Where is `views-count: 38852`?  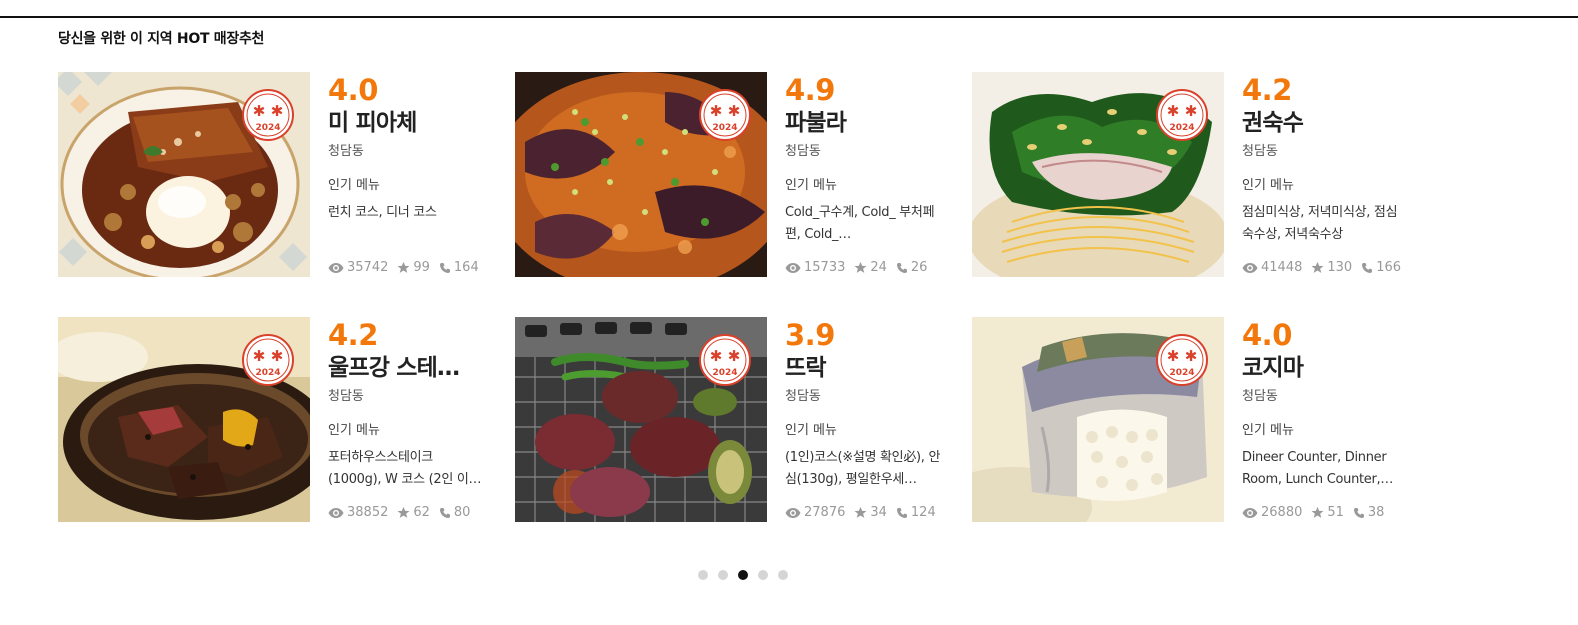 views-count: 38852 is located at coordinates (368, 512).